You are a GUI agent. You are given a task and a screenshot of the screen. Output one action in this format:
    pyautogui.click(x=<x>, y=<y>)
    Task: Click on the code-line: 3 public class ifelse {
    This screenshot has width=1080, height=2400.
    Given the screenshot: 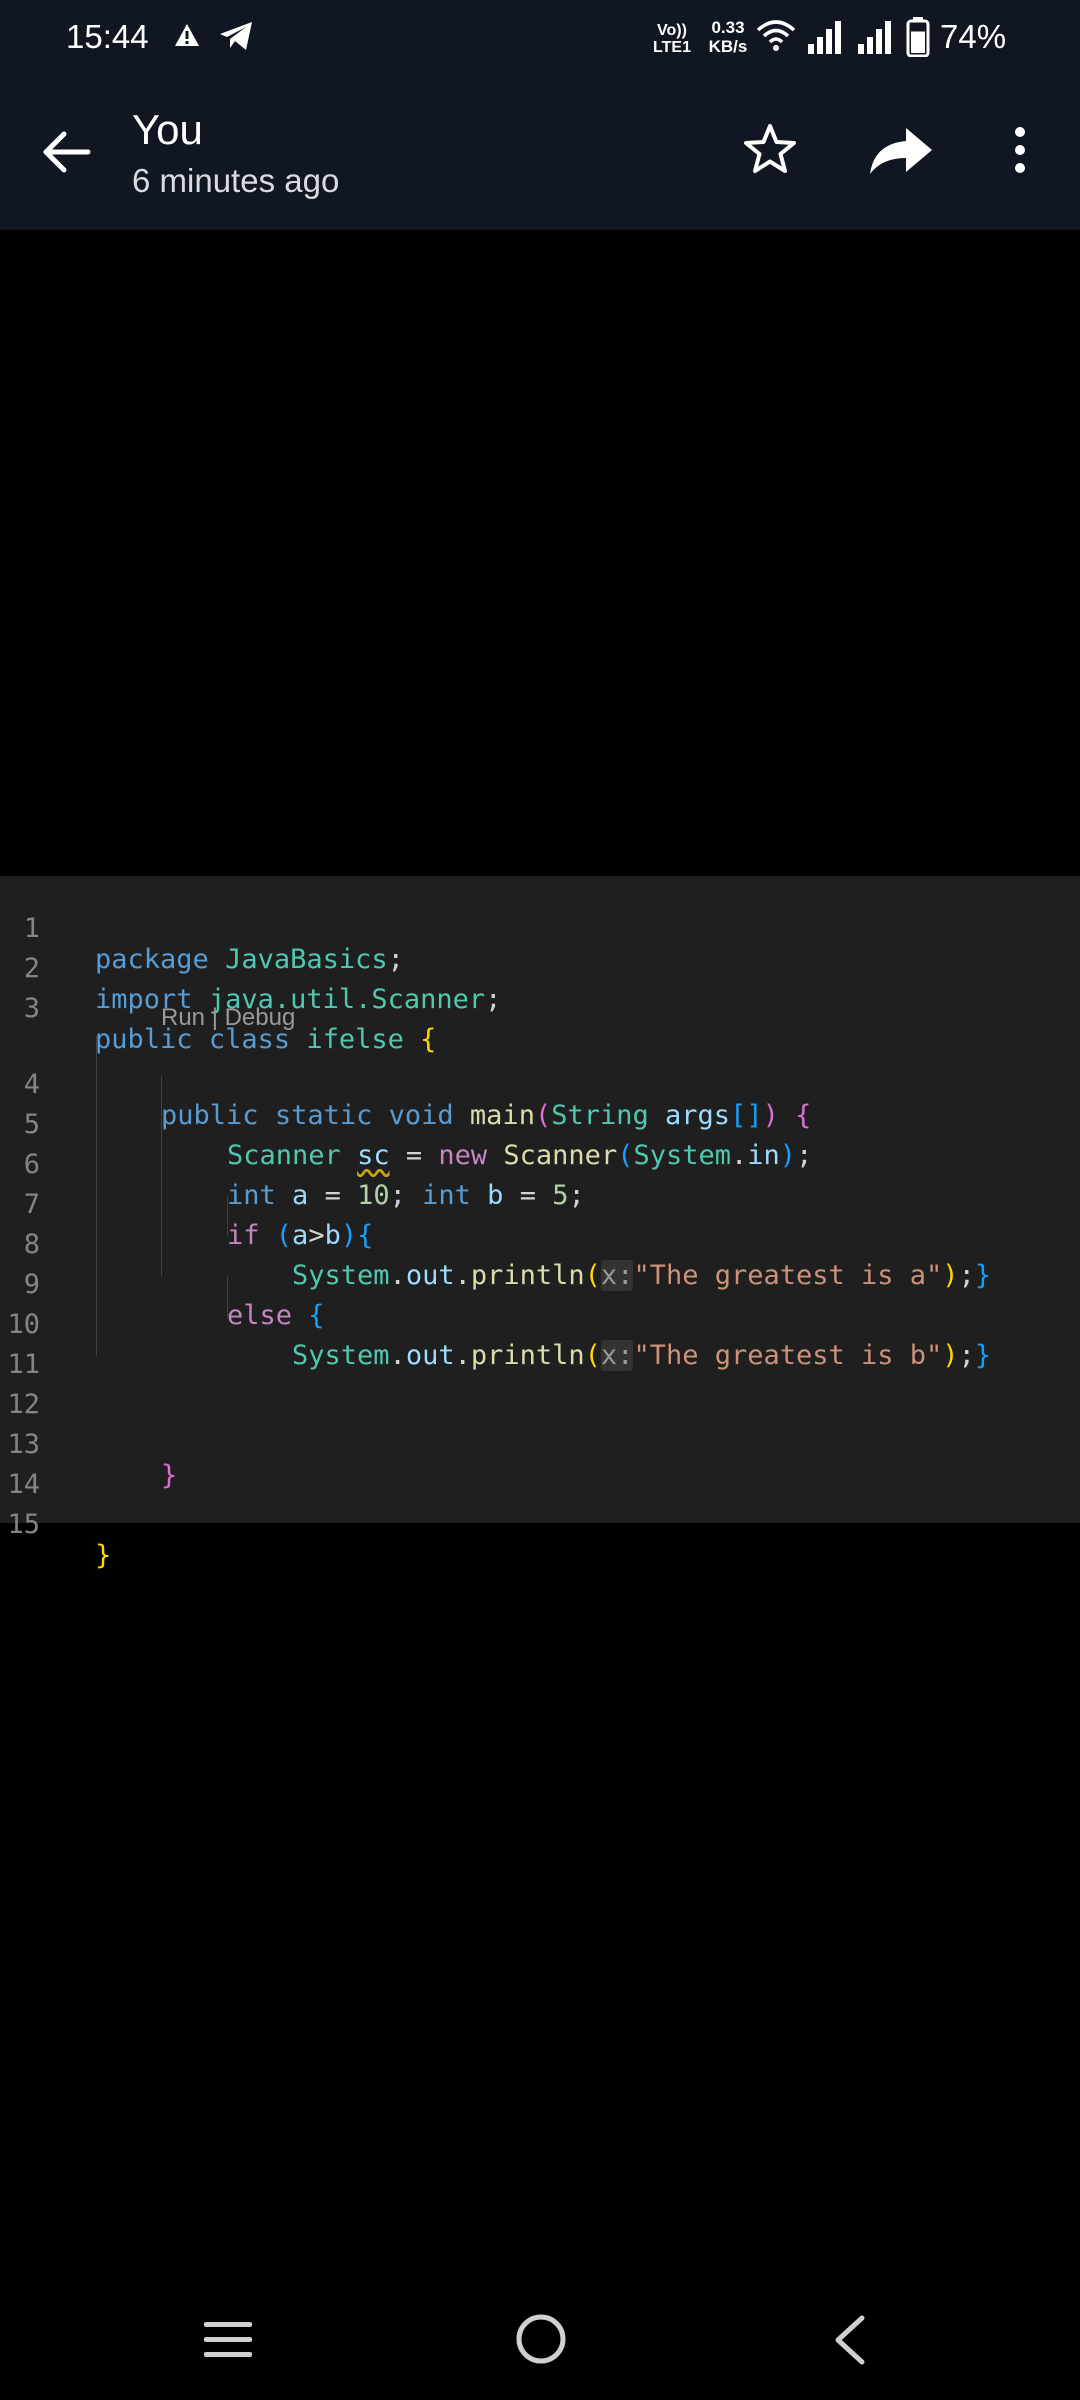 What is the action you would take?
    pyautogui.click(x=230, y=1024)
    